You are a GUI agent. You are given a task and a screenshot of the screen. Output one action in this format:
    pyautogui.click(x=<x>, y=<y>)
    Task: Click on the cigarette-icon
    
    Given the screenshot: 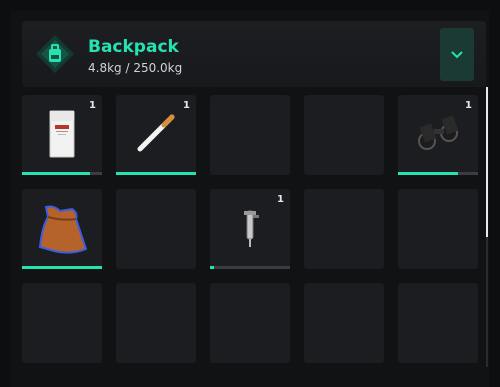 What is the action you would take?
    pyautogui.click(x=156, y=133)
    